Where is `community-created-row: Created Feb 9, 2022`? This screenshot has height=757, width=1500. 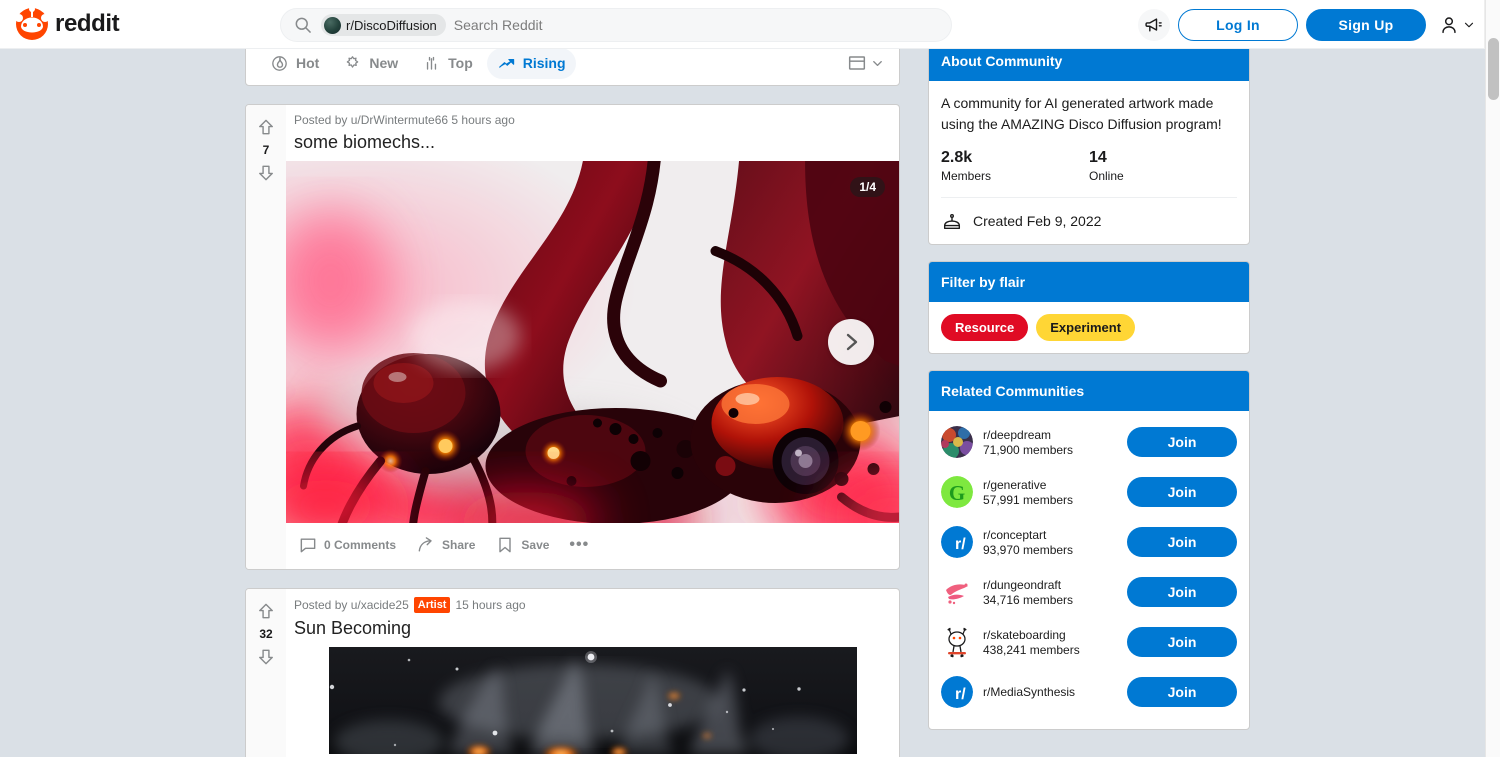
community-created-row: Created Feb 9, 2022 is located at coordinates (1089, 221).